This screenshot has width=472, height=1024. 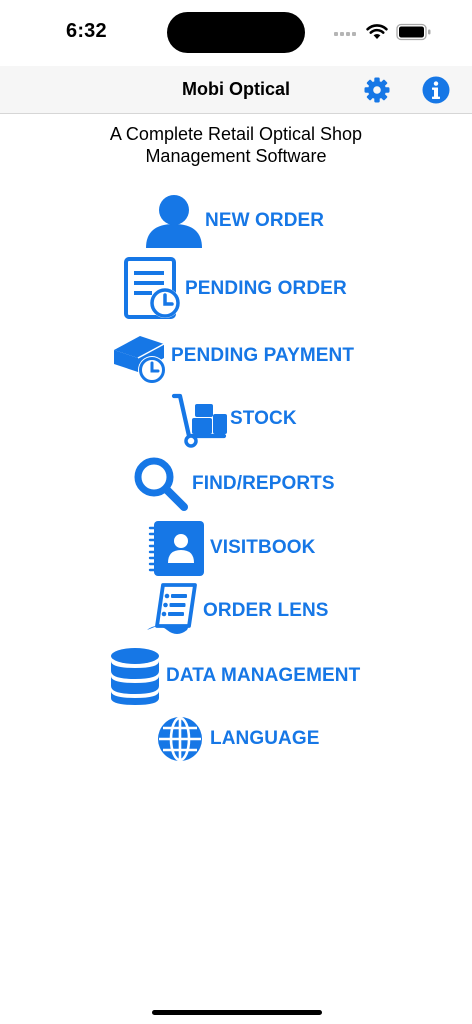 What do you see at coordinates (236, 134) in the screenshot?
I see `subtitle-line-1: A Complete Retail Optical Shop` at bounding box center [236, 134].